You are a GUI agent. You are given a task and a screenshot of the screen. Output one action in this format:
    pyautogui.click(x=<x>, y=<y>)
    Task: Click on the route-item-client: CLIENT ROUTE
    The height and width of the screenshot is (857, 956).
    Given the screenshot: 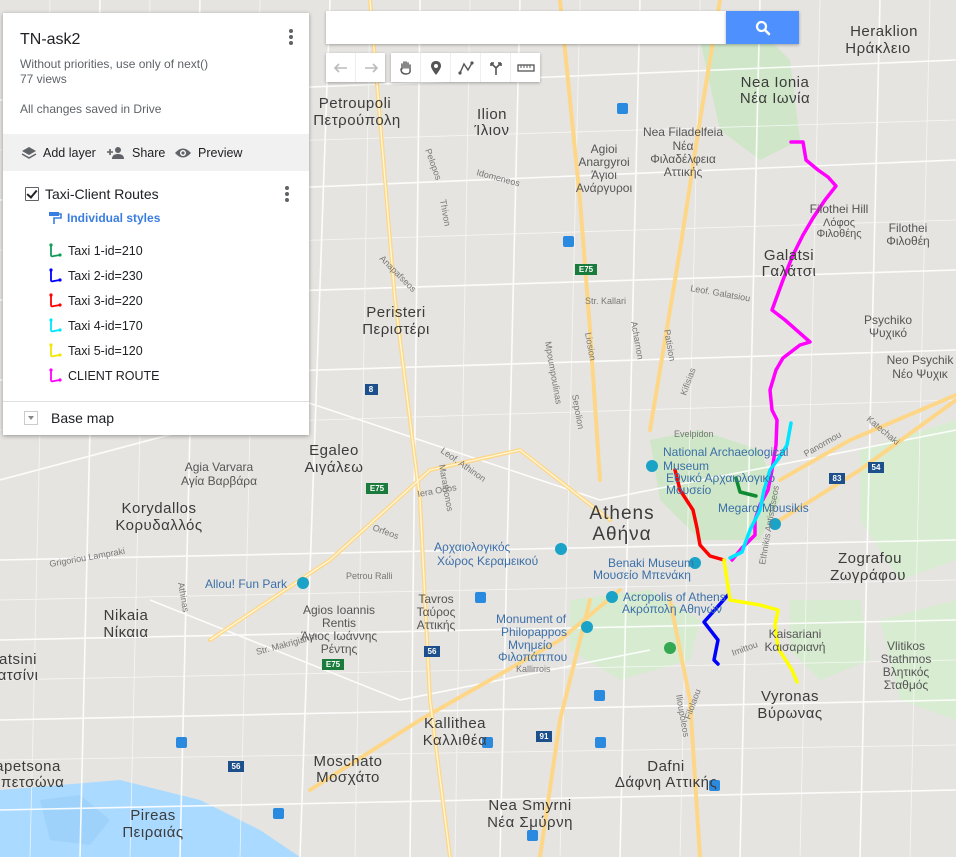 What is the action you would take?
    pyautogui.click(x=103, y=376)
    